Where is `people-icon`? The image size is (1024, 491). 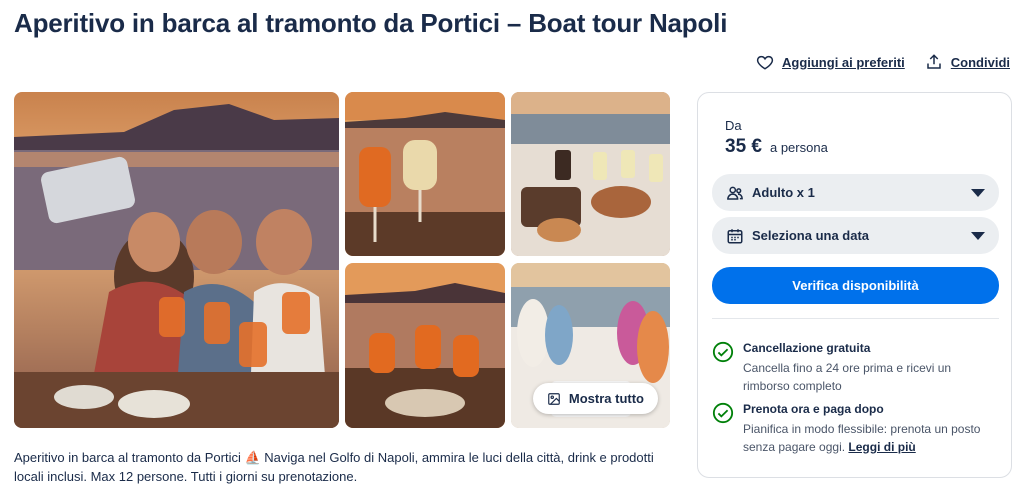
people-icon is located at coordinates (735, 193).